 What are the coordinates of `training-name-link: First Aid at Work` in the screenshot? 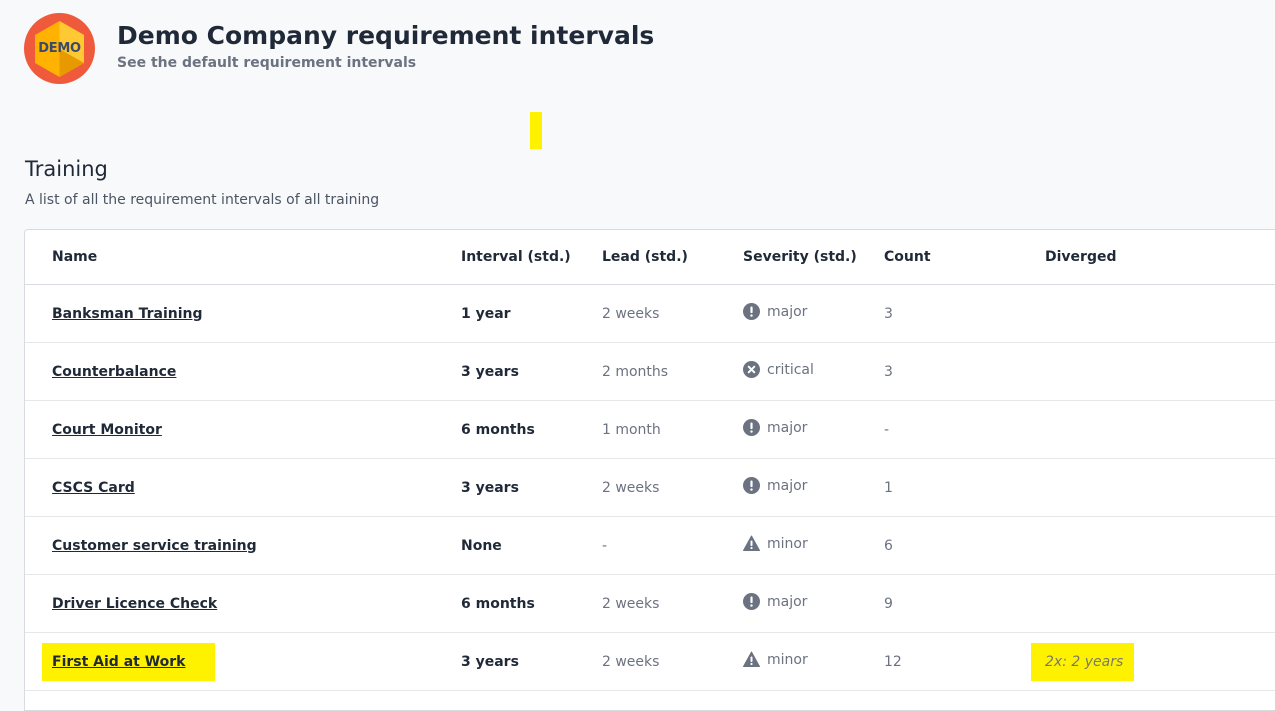 It's located at (119, 662).